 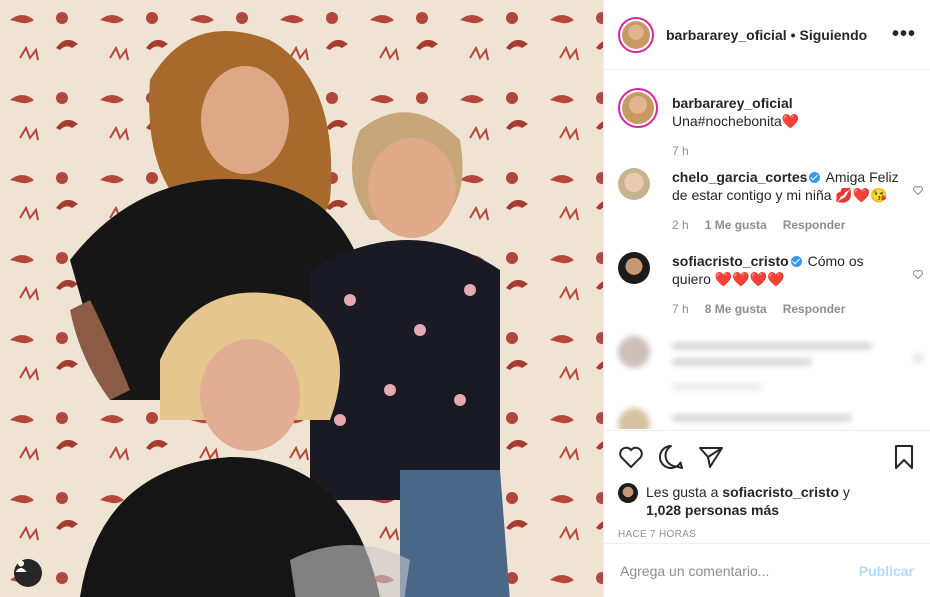 I want to click on liker-avatar, so click(x=628, y=493).